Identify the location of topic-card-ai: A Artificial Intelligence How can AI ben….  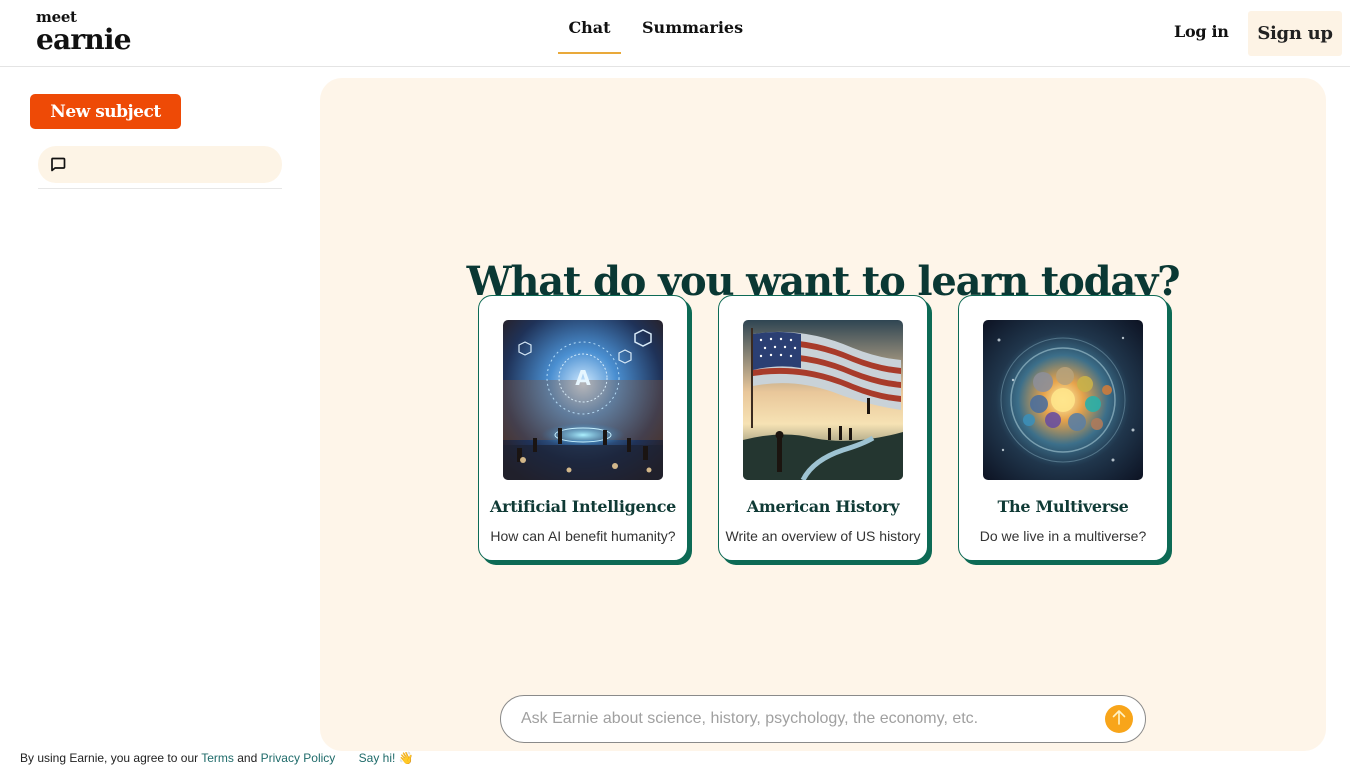
(583, 428).